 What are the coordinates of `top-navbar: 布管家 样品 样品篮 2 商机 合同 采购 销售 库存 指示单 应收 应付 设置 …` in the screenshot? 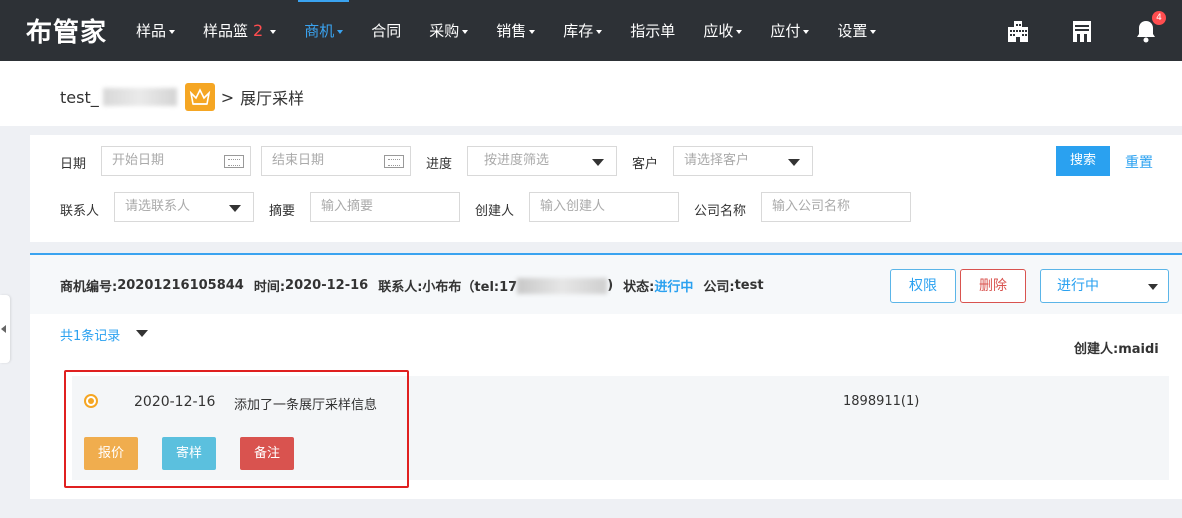 It's located at (591, 30).